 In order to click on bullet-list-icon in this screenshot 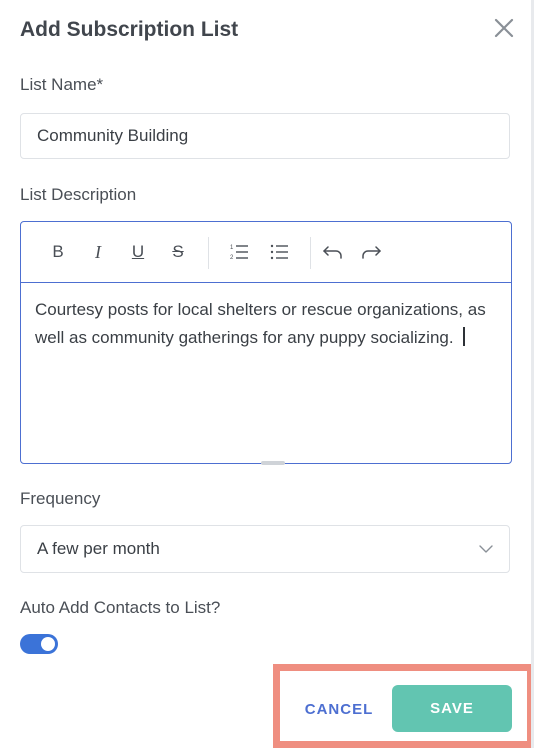, I will do `click(279, 252)`.